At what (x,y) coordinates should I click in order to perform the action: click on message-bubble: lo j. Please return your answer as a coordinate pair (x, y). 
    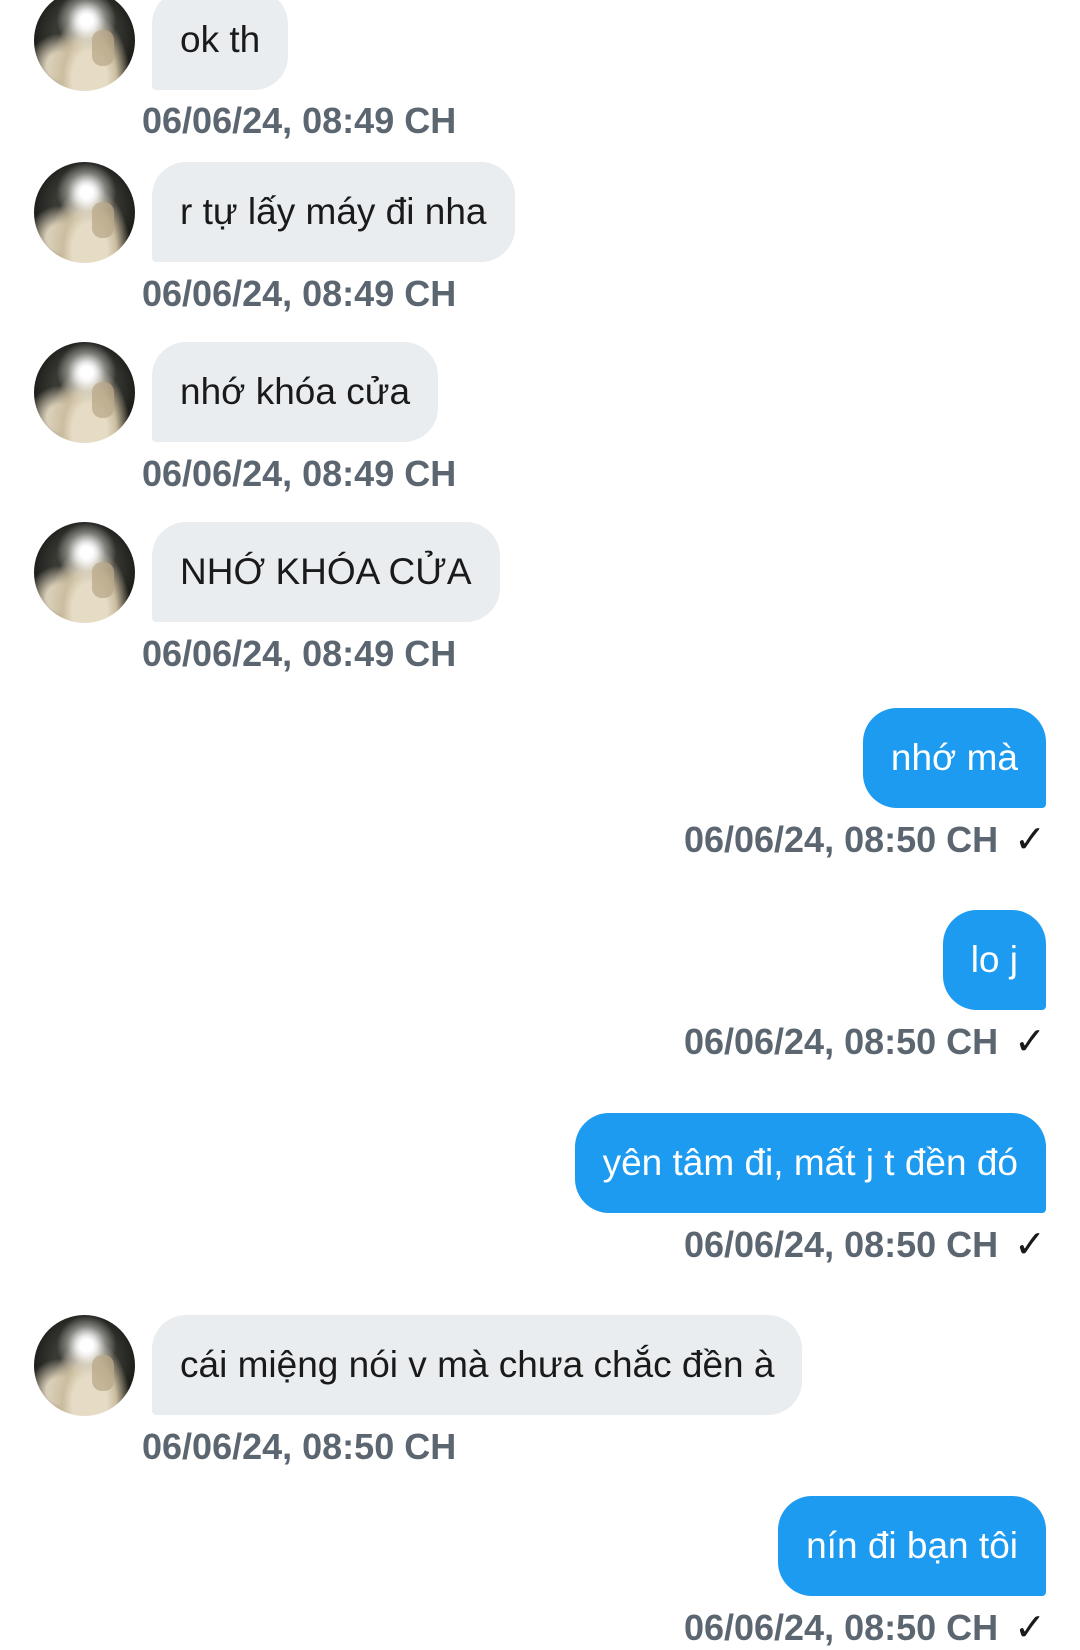
    Looking at the image, I should click on (994, 960).